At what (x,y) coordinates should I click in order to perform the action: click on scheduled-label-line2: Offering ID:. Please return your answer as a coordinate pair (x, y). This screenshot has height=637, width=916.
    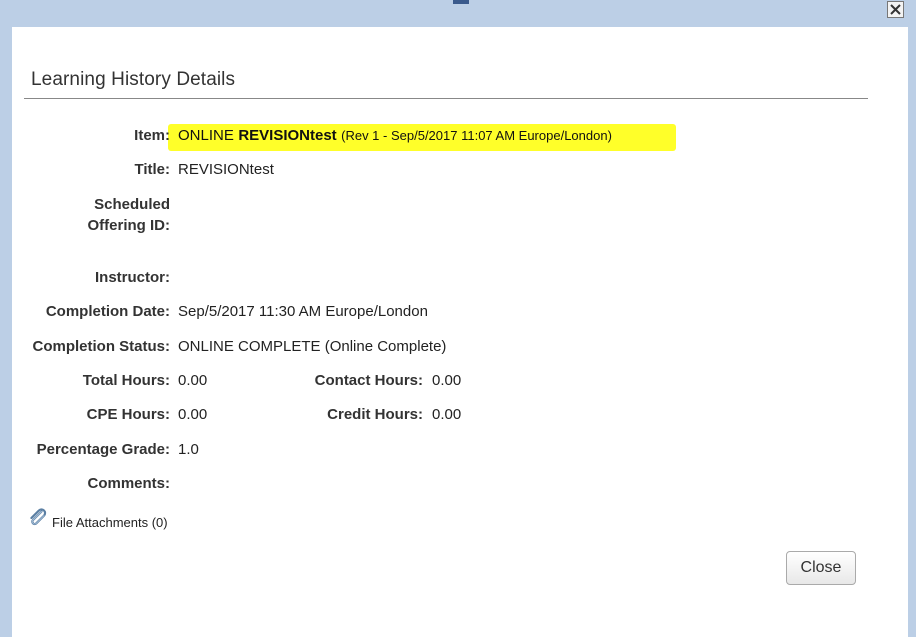
    Looking at the image, I should click on (129, 225).